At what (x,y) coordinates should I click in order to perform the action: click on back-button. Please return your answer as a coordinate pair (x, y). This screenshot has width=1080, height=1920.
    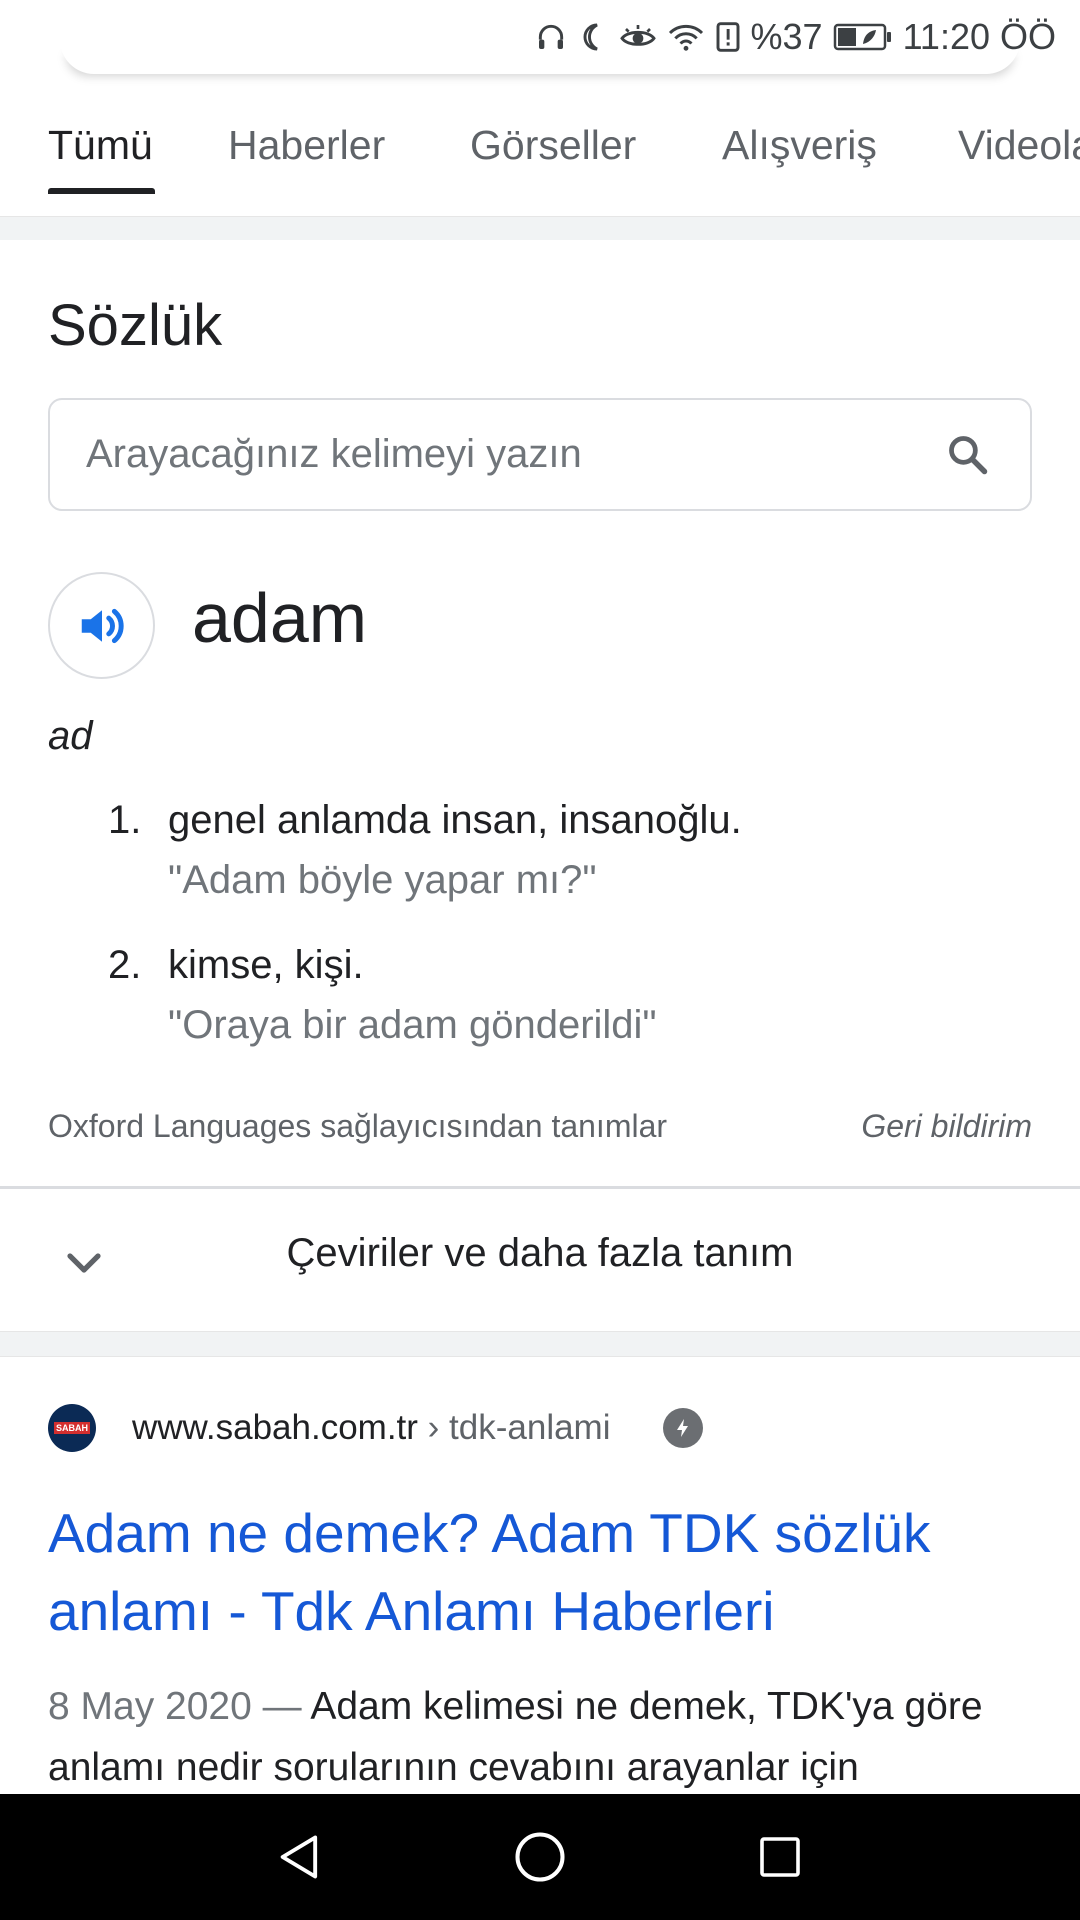
    Looking at the image, I should click on (300, 1857).